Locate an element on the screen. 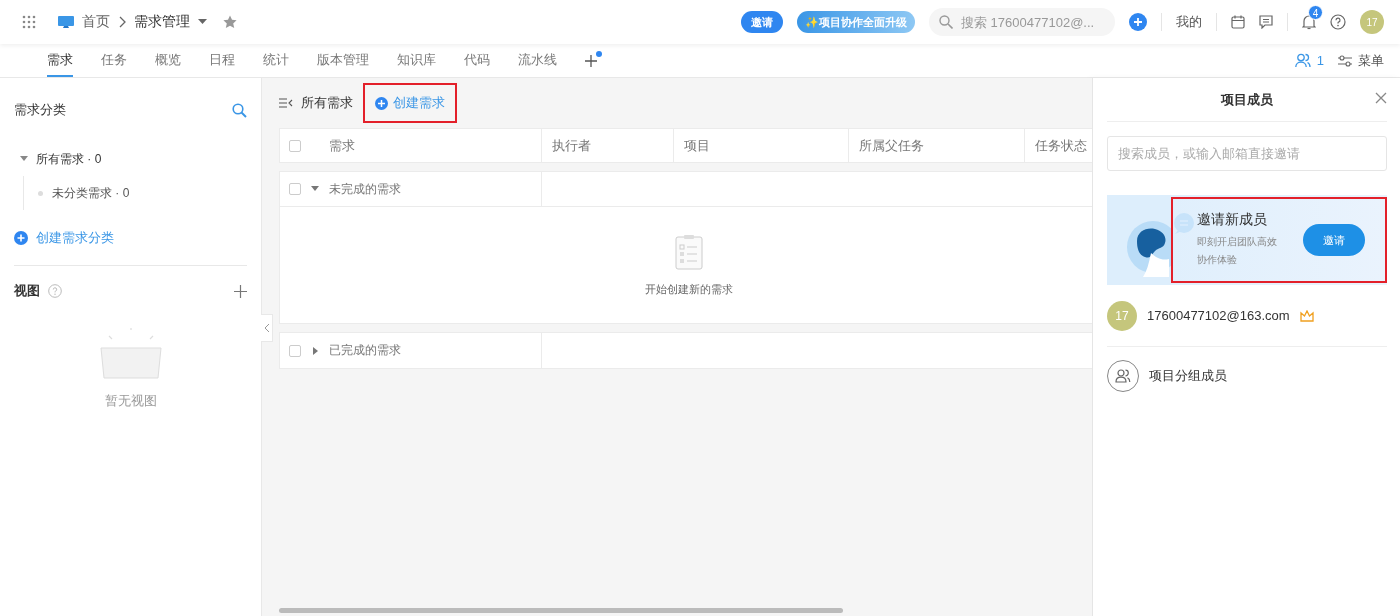 This screenshot has width=1400, height=616. close-button is located at coordinates (1381, 98).